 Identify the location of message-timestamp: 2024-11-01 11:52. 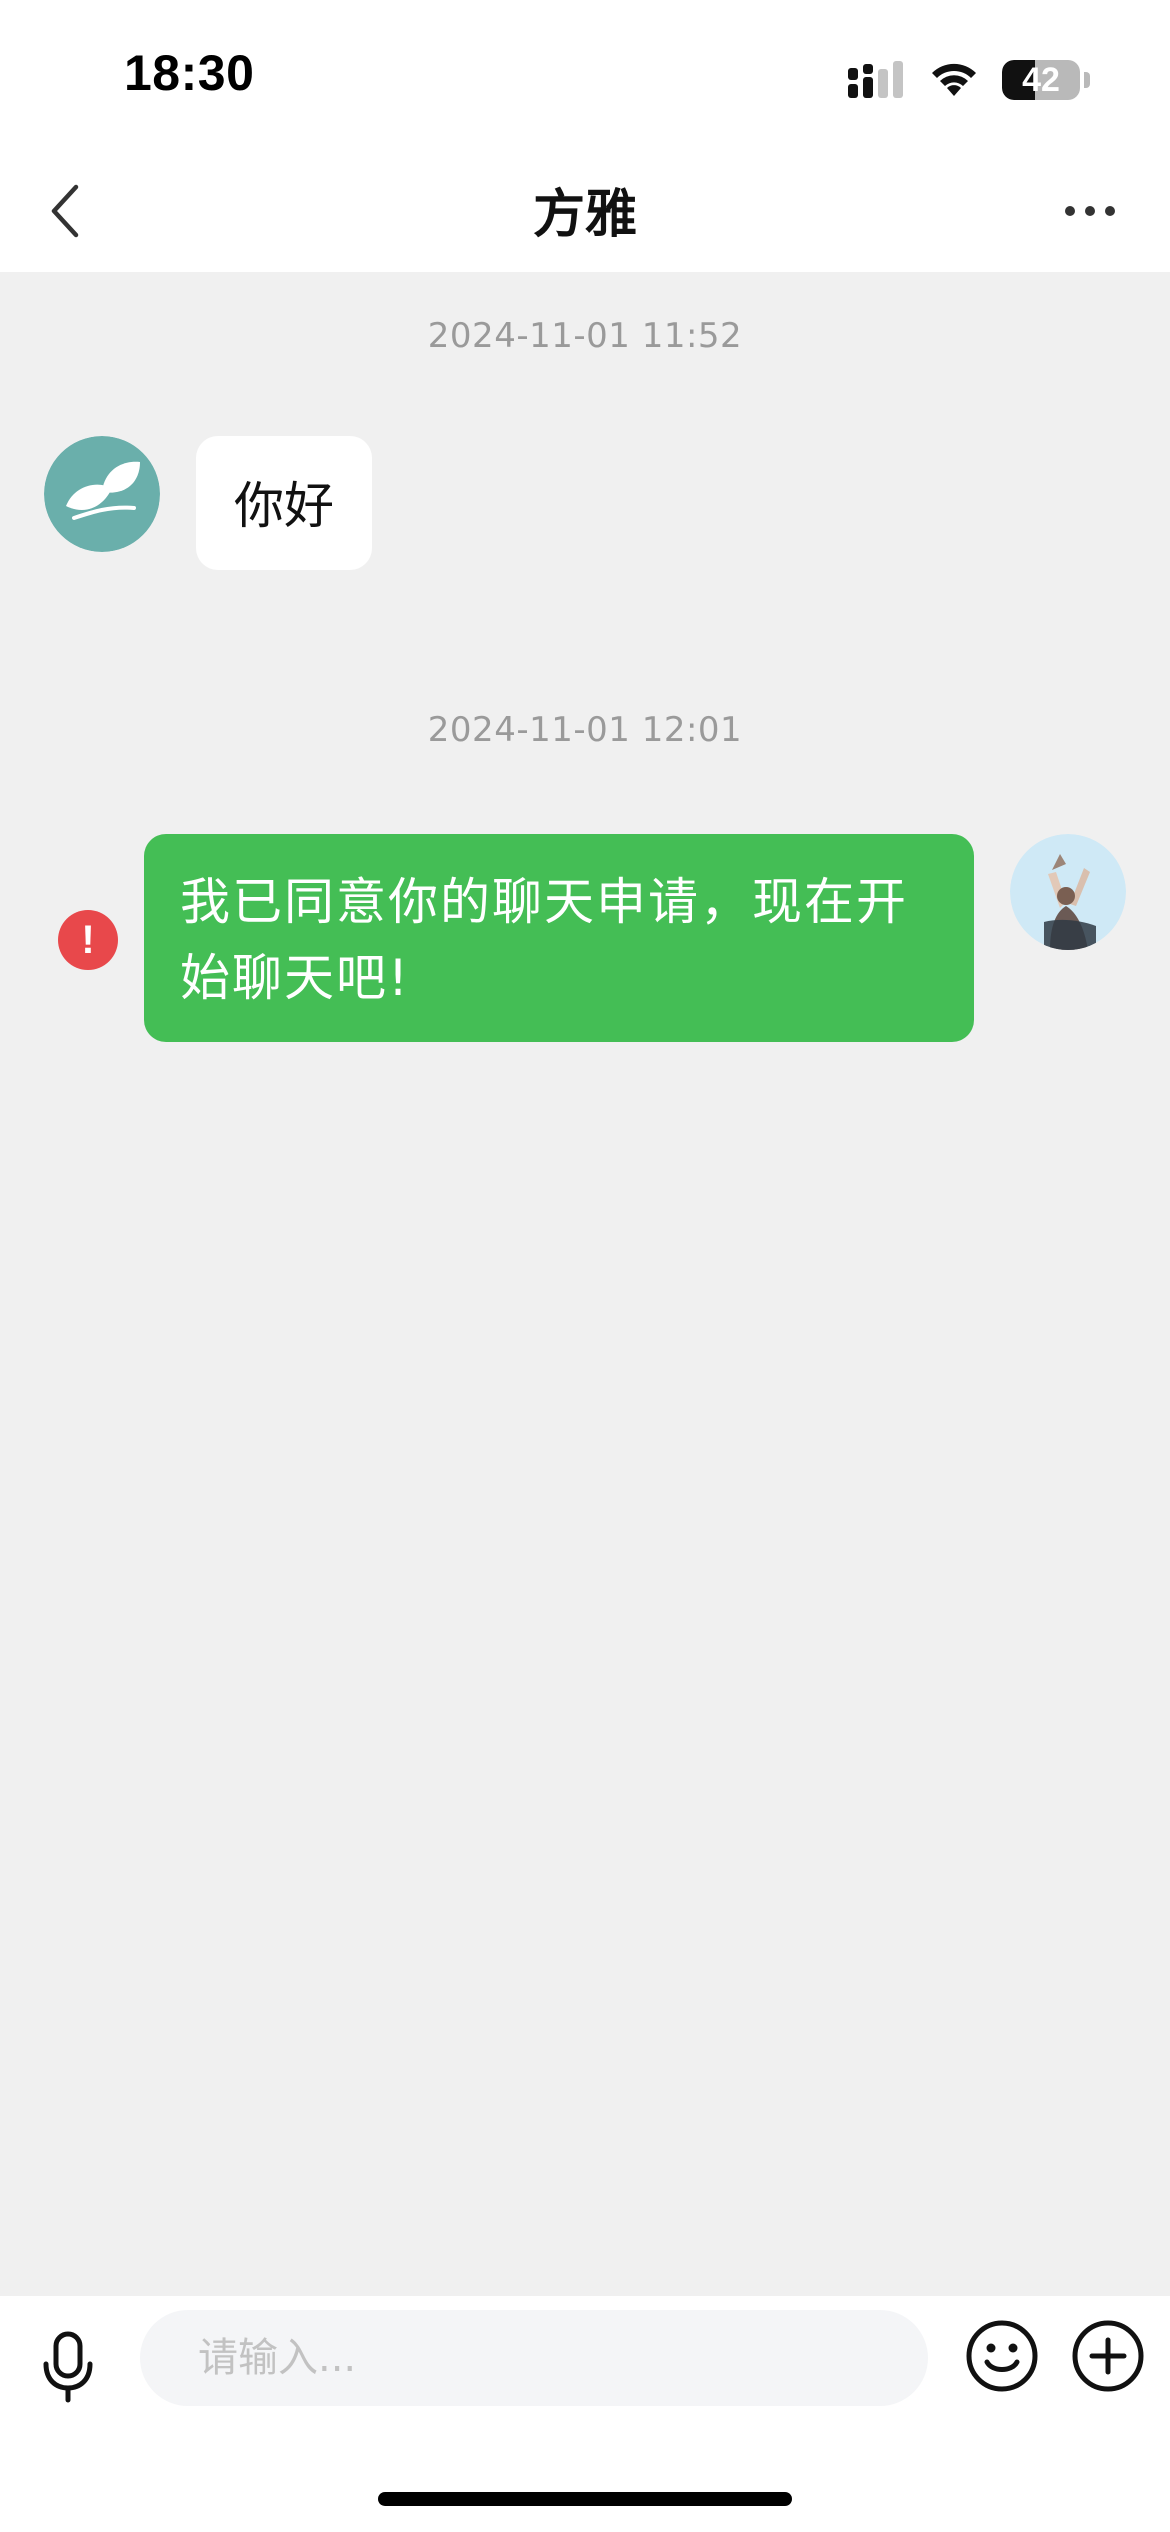
(585, 336).